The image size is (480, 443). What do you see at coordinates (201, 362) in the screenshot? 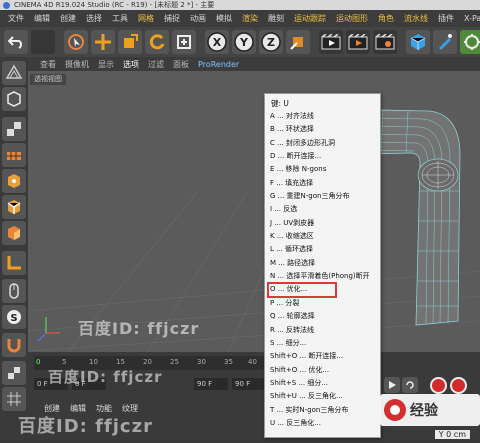
I see `ruler-tick: 30` at bounding box center [201, 362].